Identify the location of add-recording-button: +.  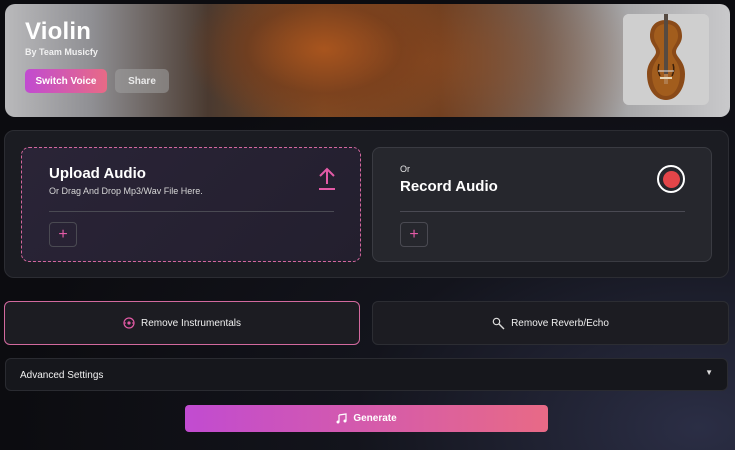
(414, 234).